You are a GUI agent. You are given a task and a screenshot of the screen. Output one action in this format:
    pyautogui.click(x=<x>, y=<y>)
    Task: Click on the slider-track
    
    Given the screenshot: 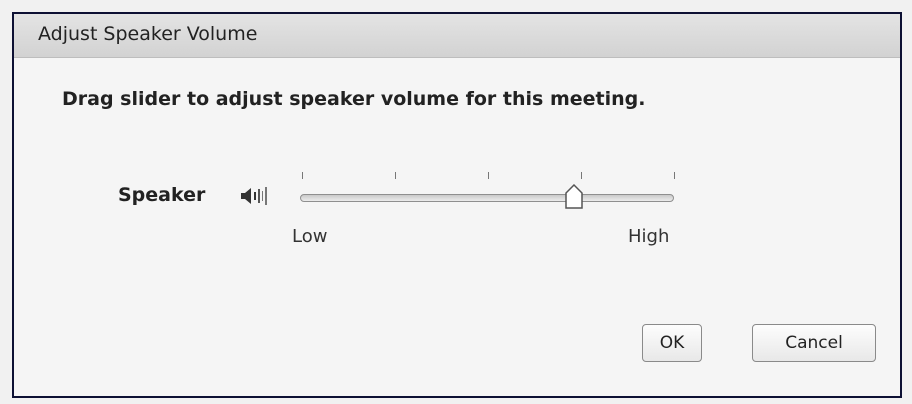 What is the action you would take?
    pyautogui.click(x=487, y=198)
    